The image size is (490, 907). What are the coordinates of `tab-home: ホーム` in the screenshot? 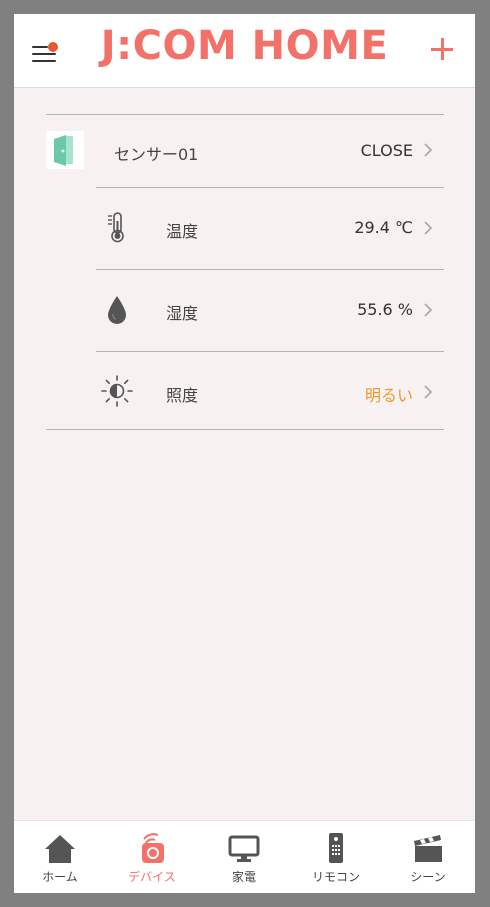 It's located at (60, 857).